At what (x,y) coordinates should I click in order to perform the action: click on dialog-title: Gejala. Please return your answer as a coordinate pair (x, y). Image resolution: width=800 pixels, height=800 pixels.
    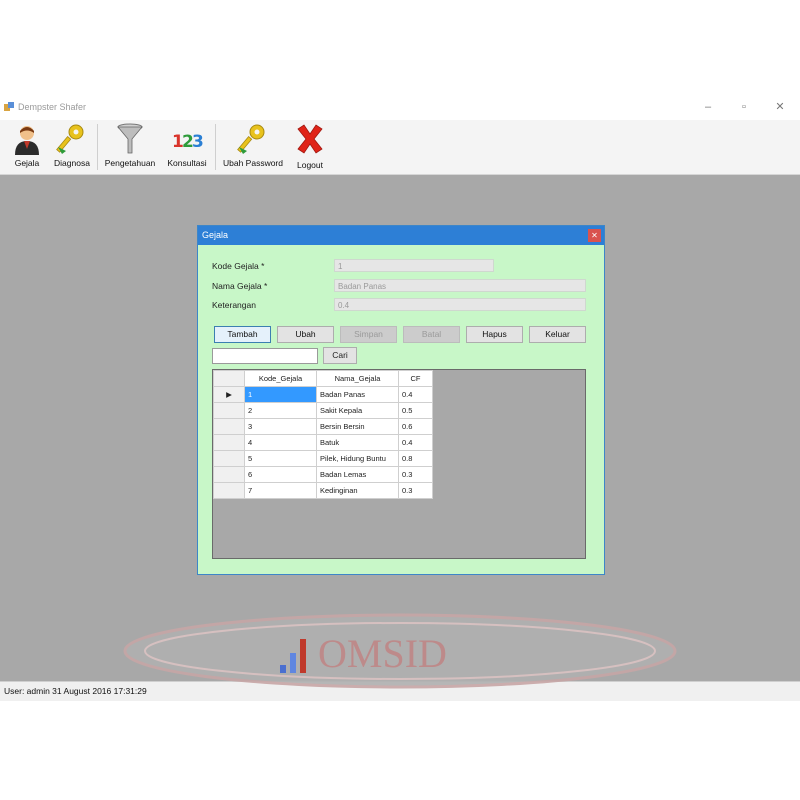
    Looking at the image, I should click on (215, 235).